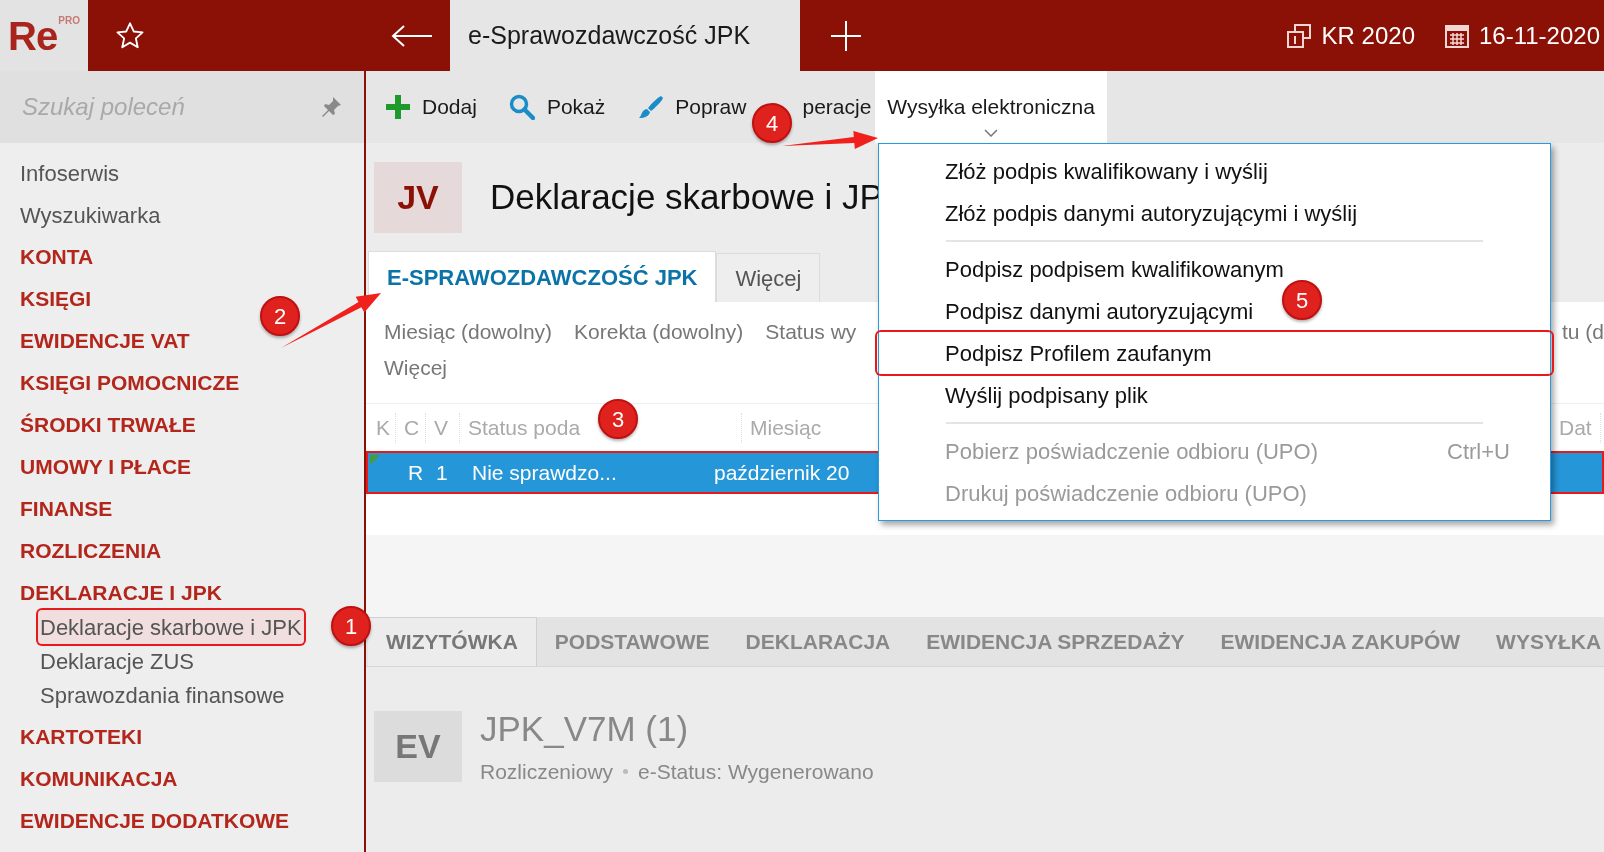  What do you see at coordinates (418, 746) in the screenshot?
I see `record-badge: EV` at bounding box center [418, 746].